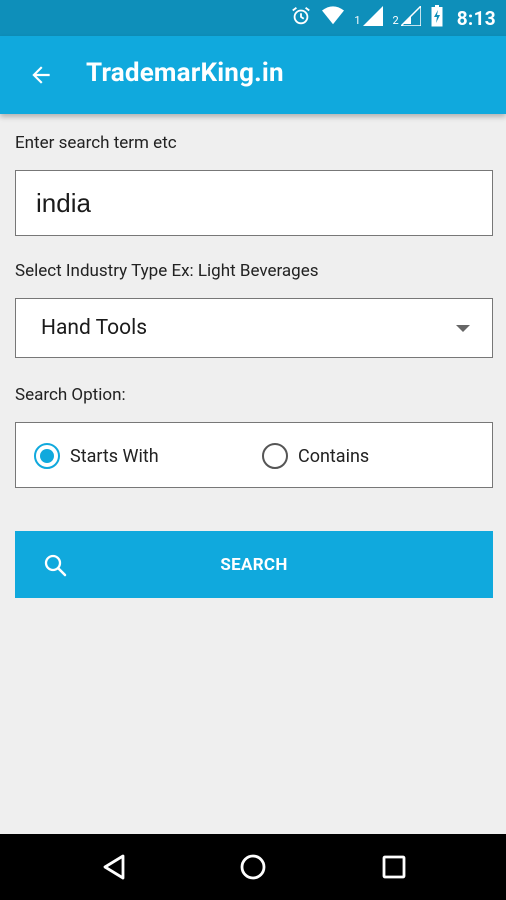  I want to click on radio-option-contains: Contains, so click(315, 456).